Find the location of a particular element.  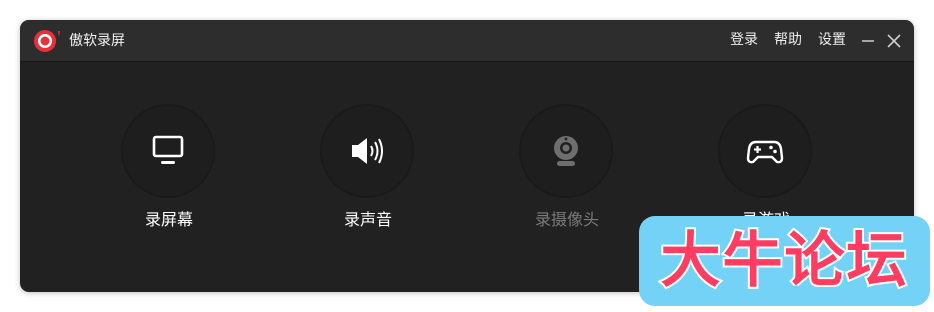

record-webcam-label: 录摄像头 is located at coordinates (566, 219).